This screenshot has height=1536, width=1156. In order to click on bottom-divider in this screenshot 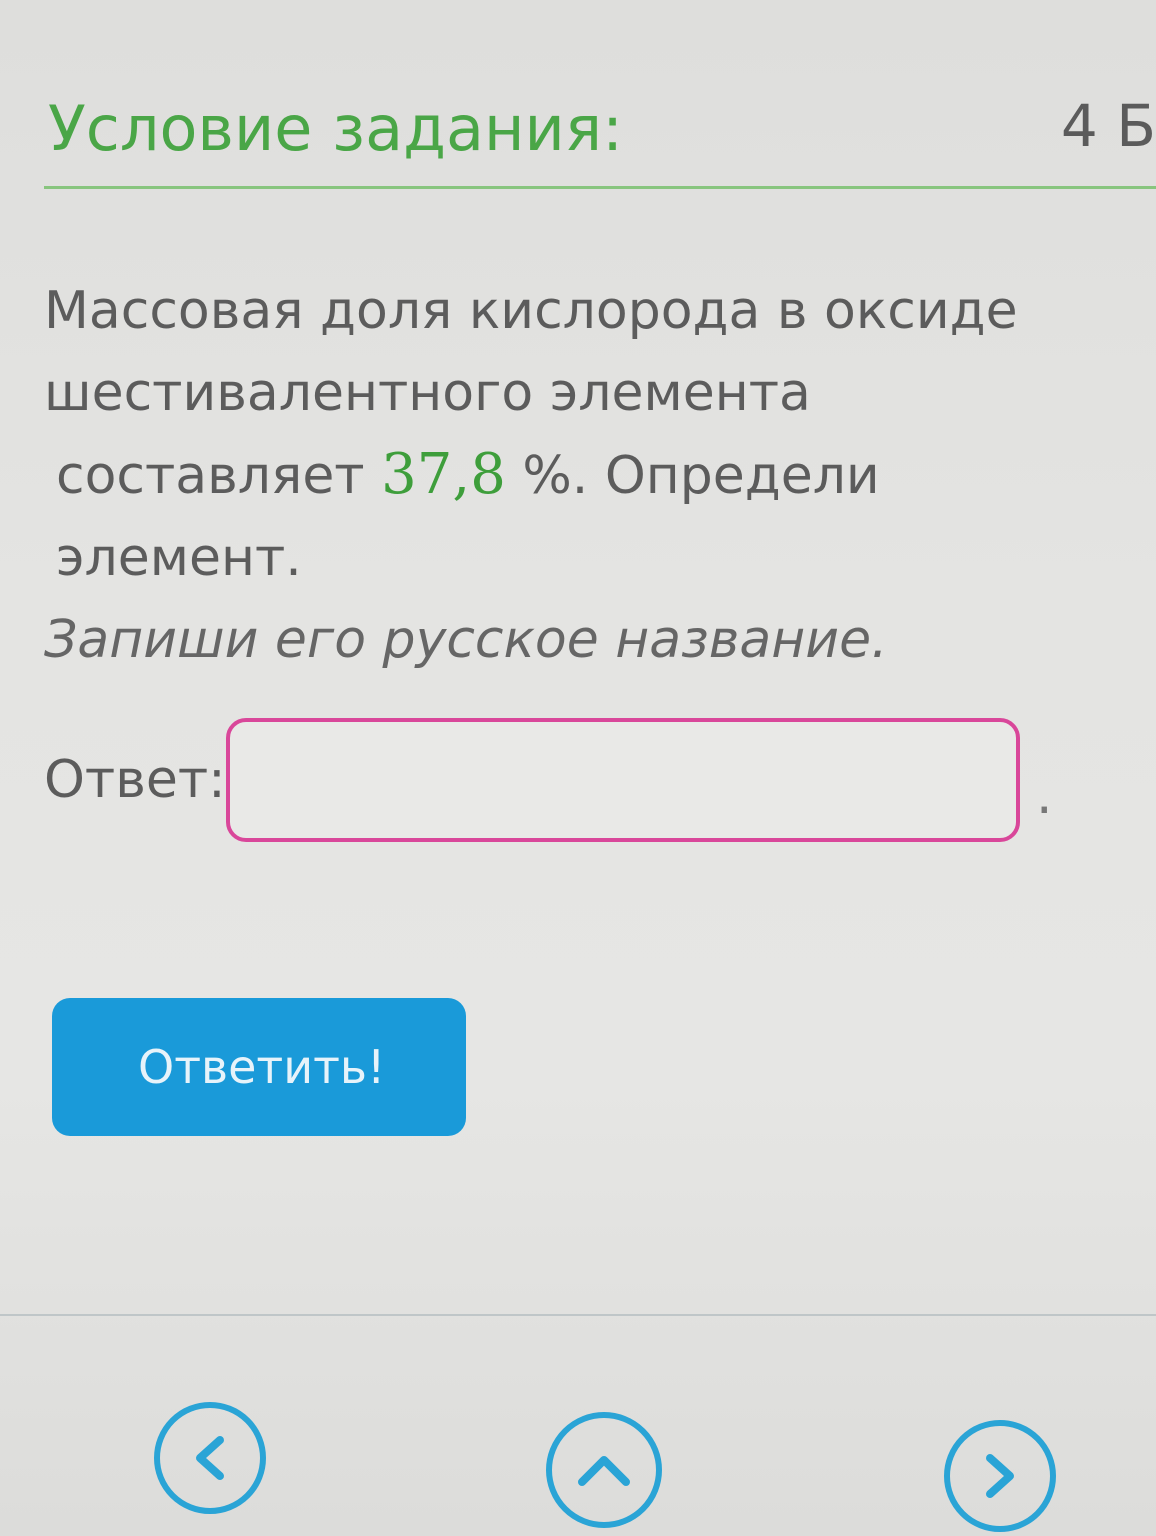, I will do `click(578, 1315)`.